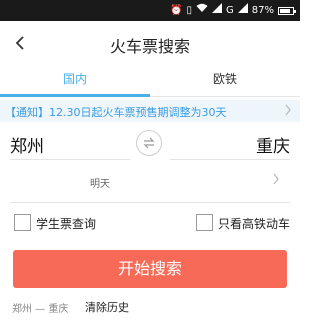 This screenshot has width=320, height=328. I want to click on page-title: 火车票搜索, so click(149, 46).